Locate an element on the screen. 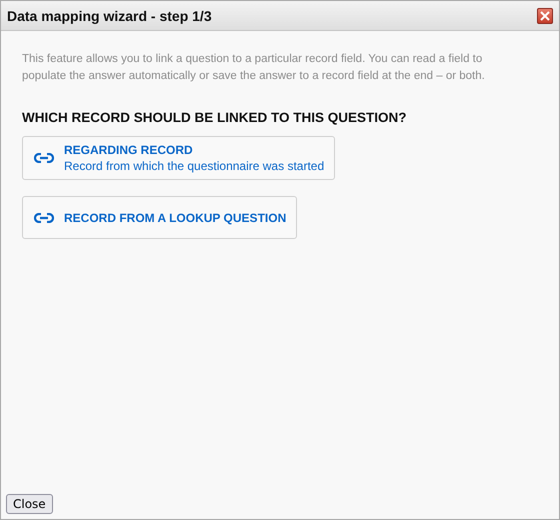 Image resolution: width=560 pixels, height=520 pixels. record-option-button: REGARDING RECORD Record from which the questionnaire was started is located at coordinates (179, 158).